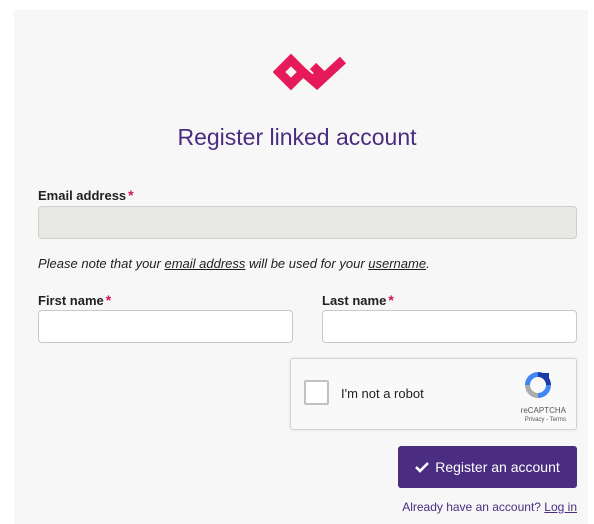 This screenshot has height=524, width=594. I want to click on checkmark-icon, so click(422, 467).